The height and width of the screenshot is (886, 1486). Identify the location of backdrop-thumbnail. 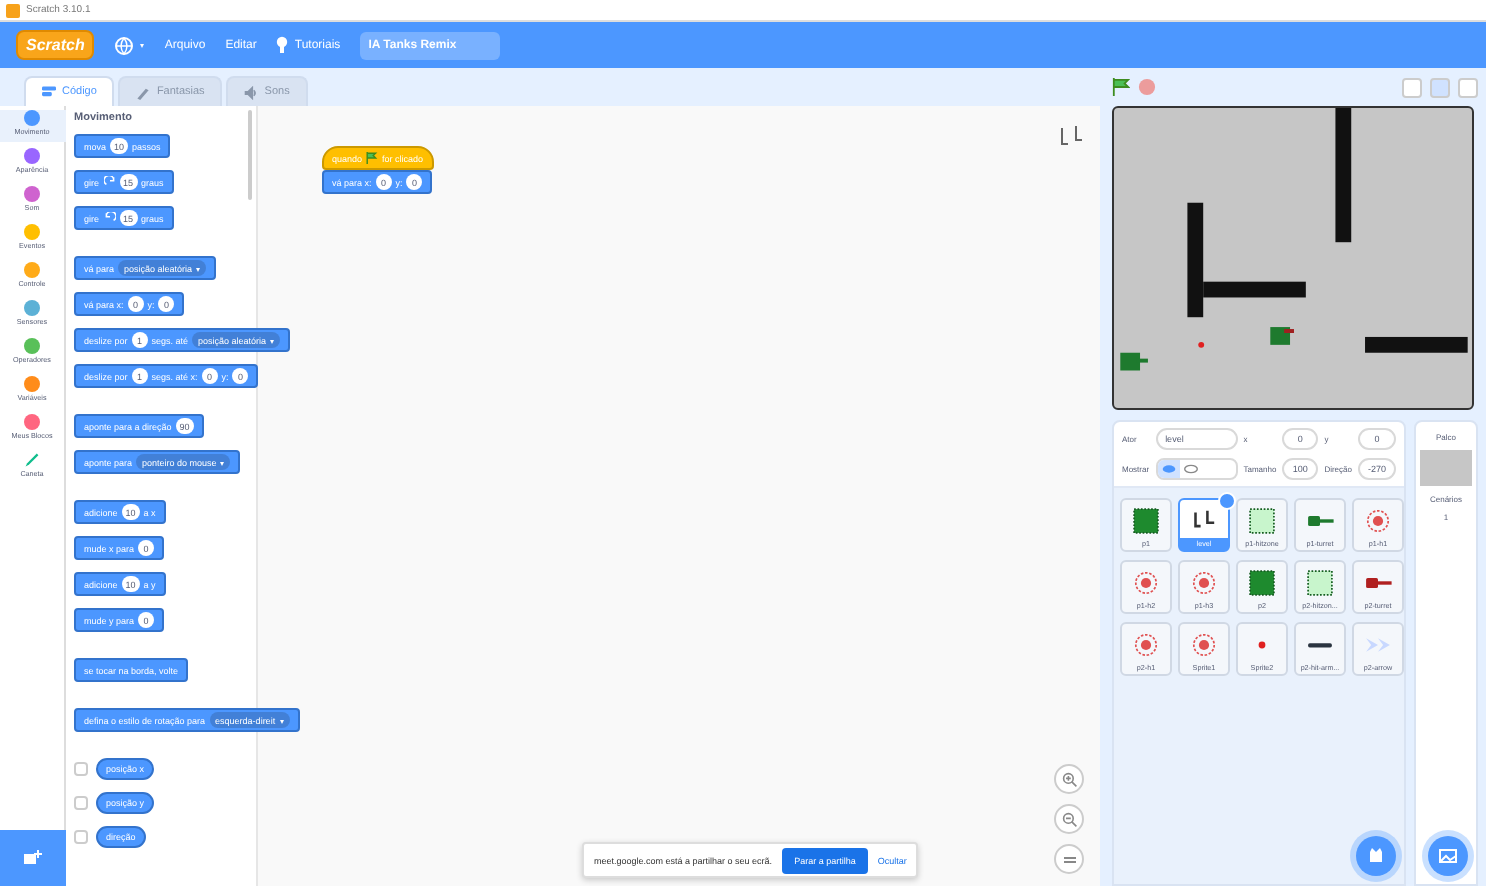
(1446, 468).